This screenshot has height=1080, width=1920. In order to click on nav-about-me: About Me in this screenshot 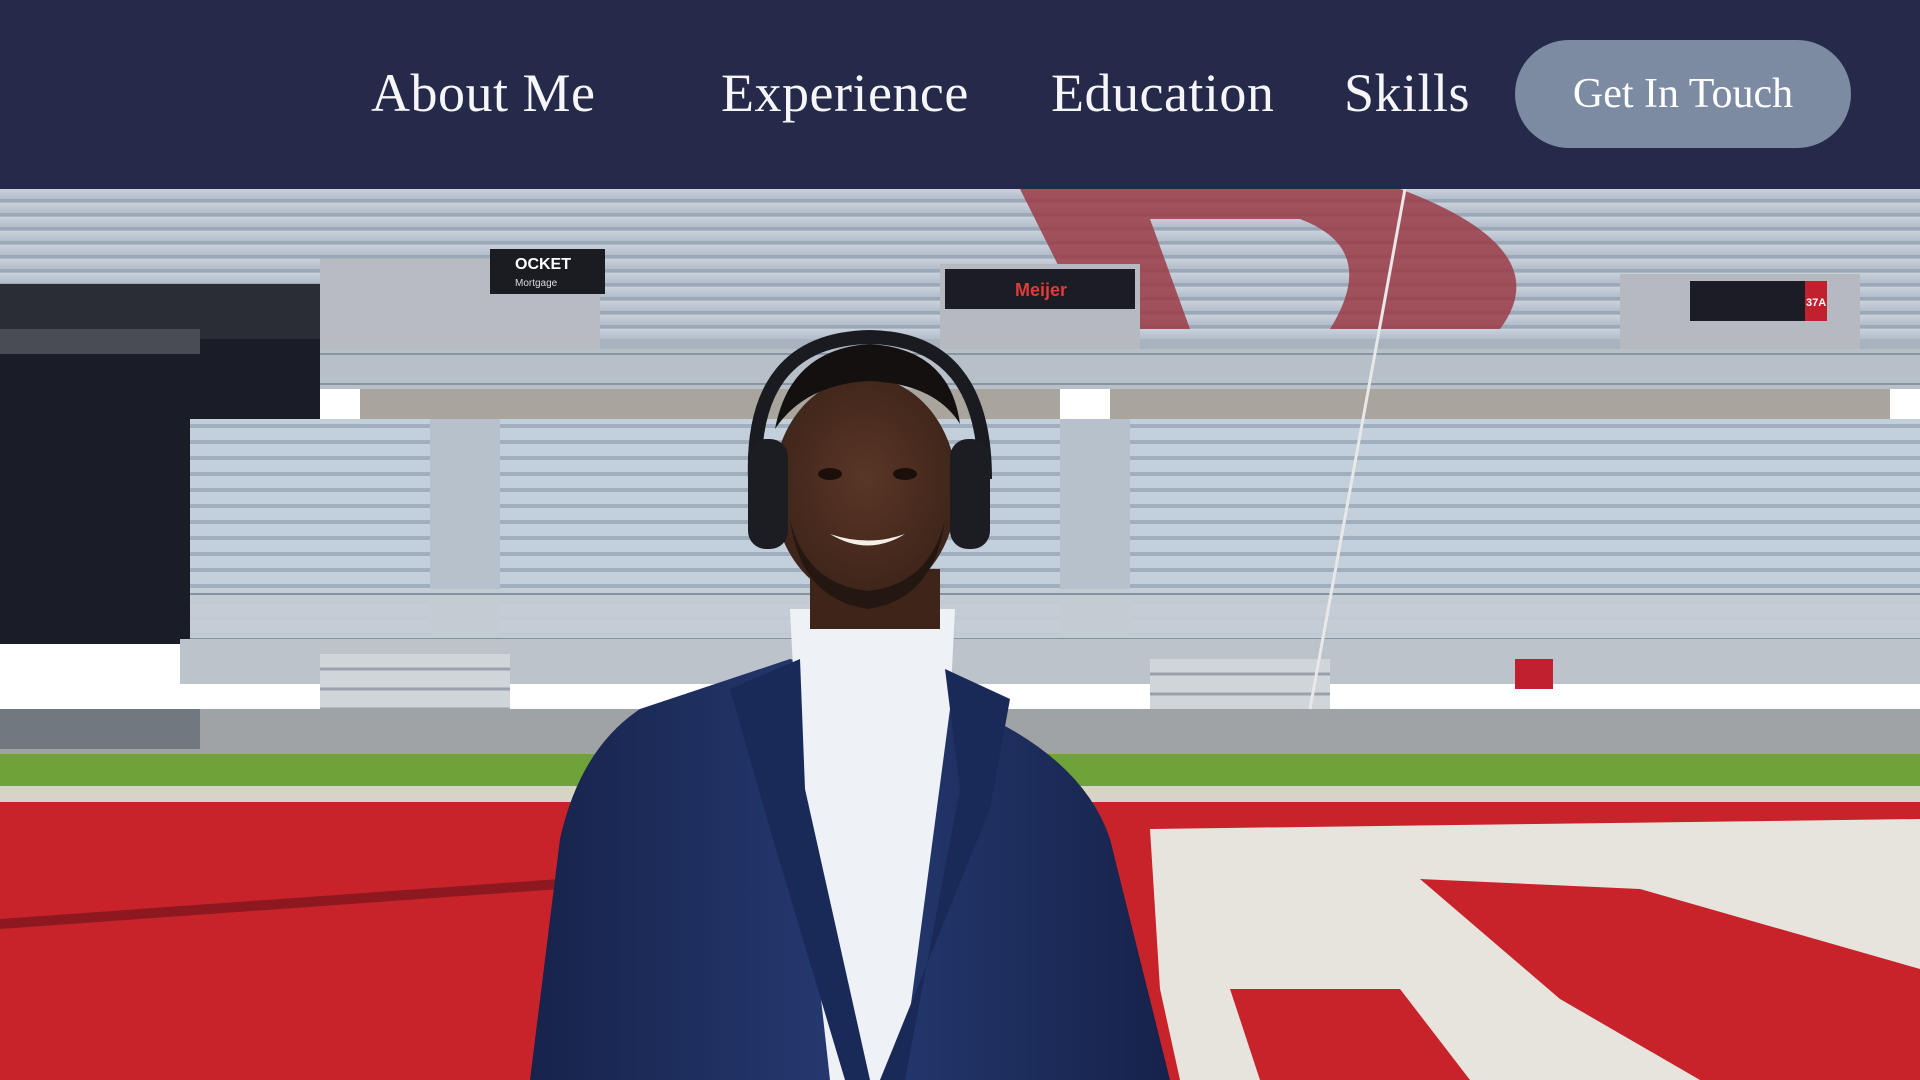, I will do `click(483, 93)`.